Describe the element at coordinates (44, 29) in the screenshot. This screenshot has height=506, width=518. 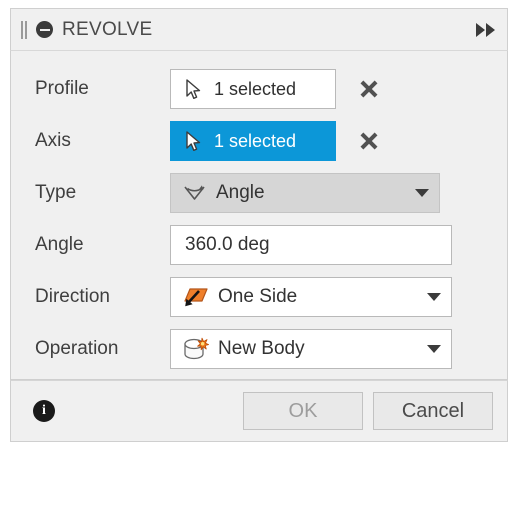
I see `collapse-circle-icon` at that location.